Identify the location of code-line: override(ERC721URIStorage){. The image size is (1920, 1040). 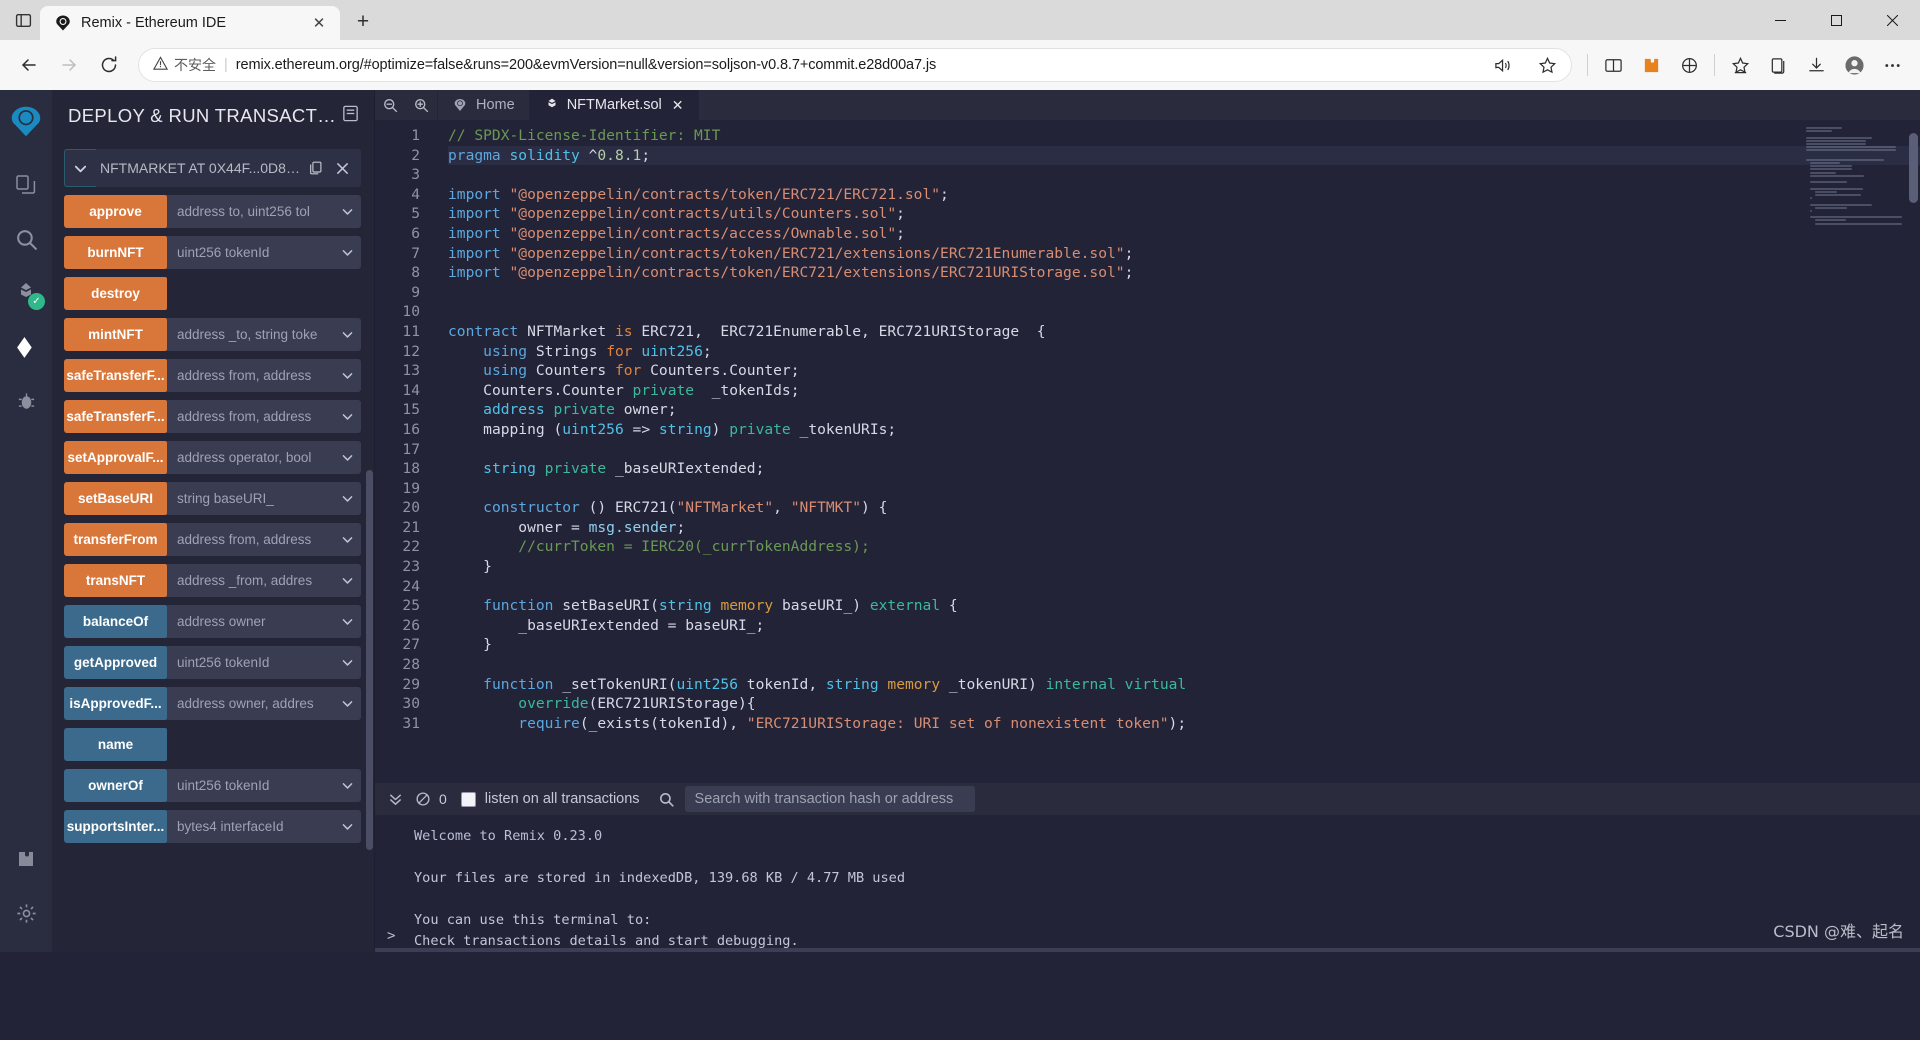
(1184, 704).